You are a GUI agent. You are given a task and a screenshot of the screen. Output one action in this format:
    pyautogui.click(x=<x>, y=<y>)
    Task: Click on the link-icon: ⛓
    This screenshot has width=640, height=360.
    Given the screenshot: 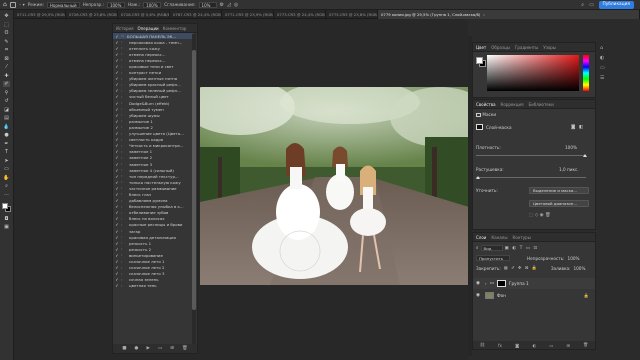 What is the action you would take?
    pyautogui.click(x=482, y=345)
    